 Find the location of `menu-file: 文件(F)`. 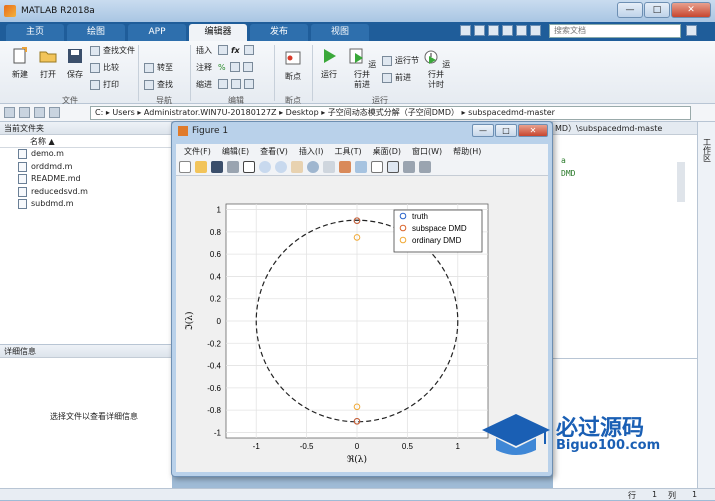

menu-file: 文件(F) is located at coordinates (197, 151).